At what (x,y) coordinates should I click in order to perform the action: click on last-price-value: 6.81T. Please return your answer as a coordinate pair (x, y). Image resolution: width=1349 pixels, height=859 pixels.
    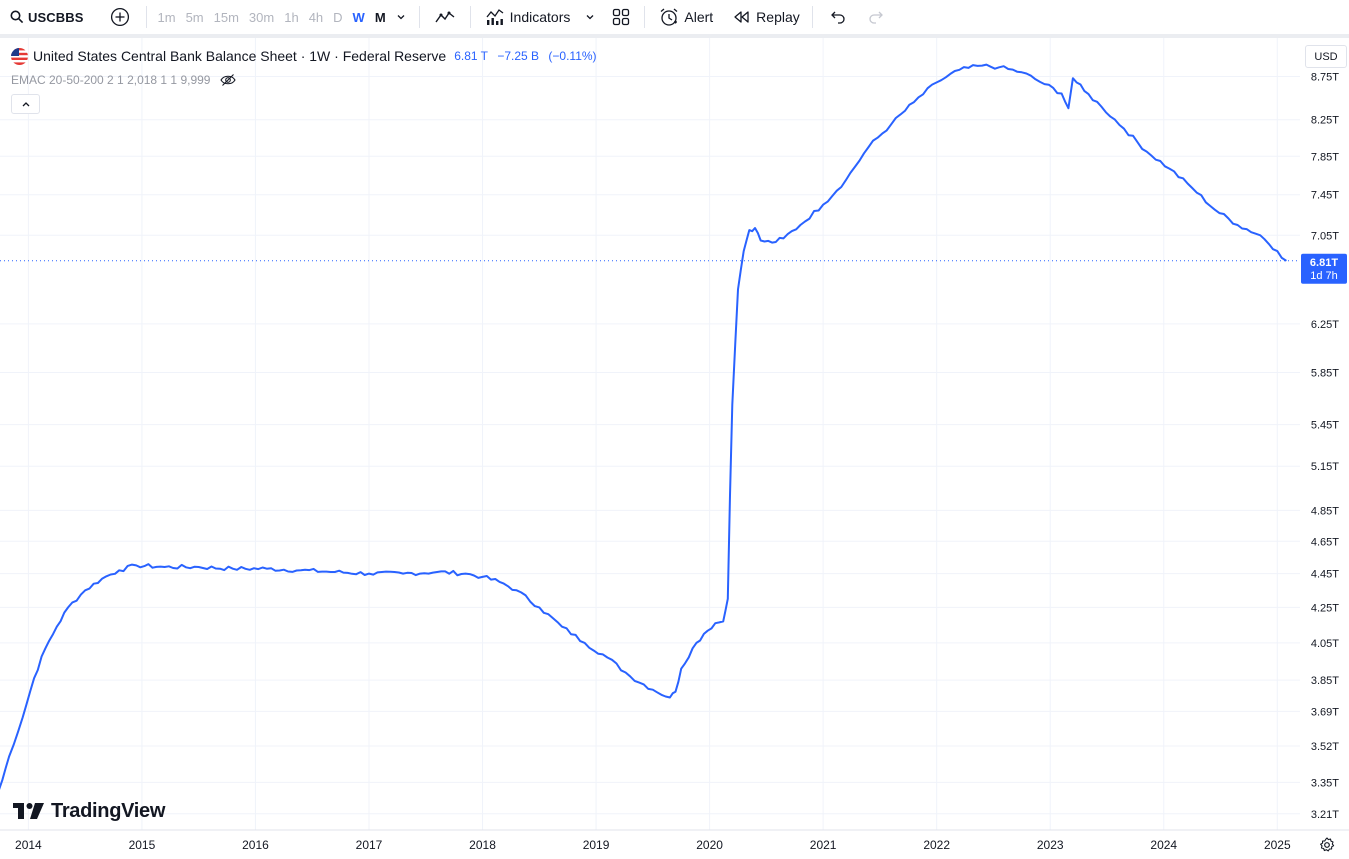
    Looking at the image, I should click on (1324, 263).